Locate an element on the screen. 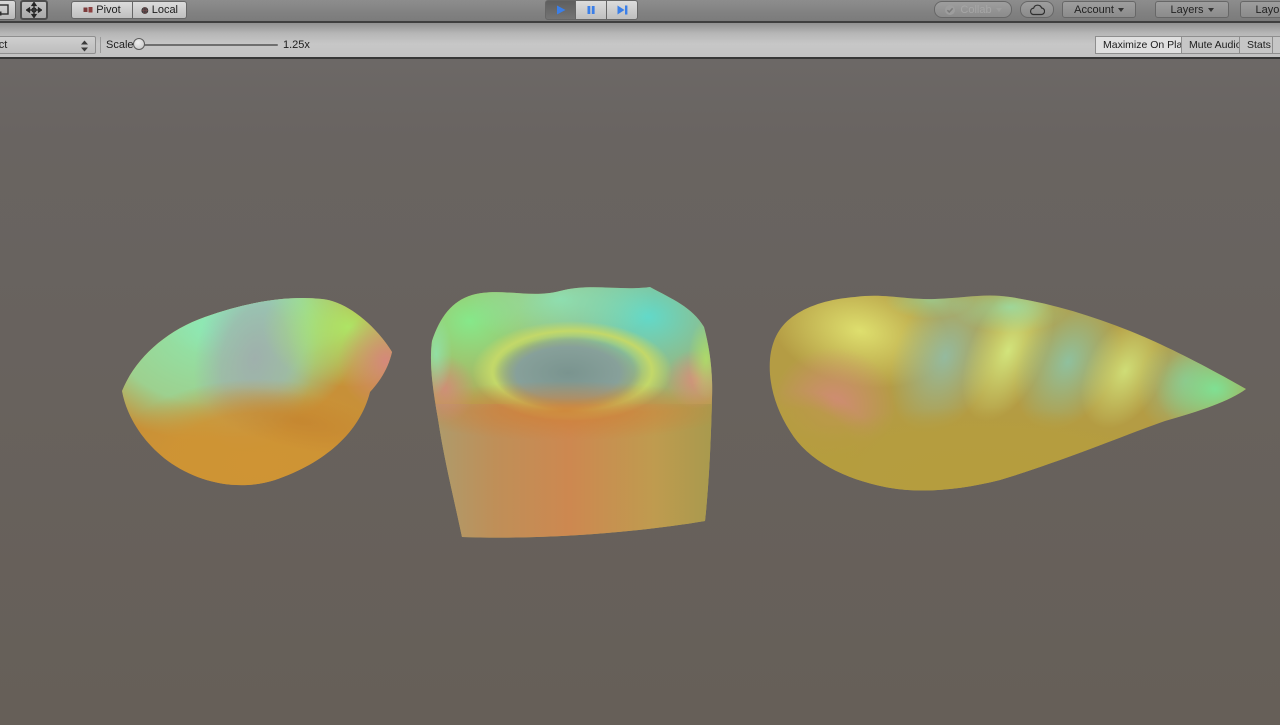  pivot-icon is located at coordinates (88, 10).